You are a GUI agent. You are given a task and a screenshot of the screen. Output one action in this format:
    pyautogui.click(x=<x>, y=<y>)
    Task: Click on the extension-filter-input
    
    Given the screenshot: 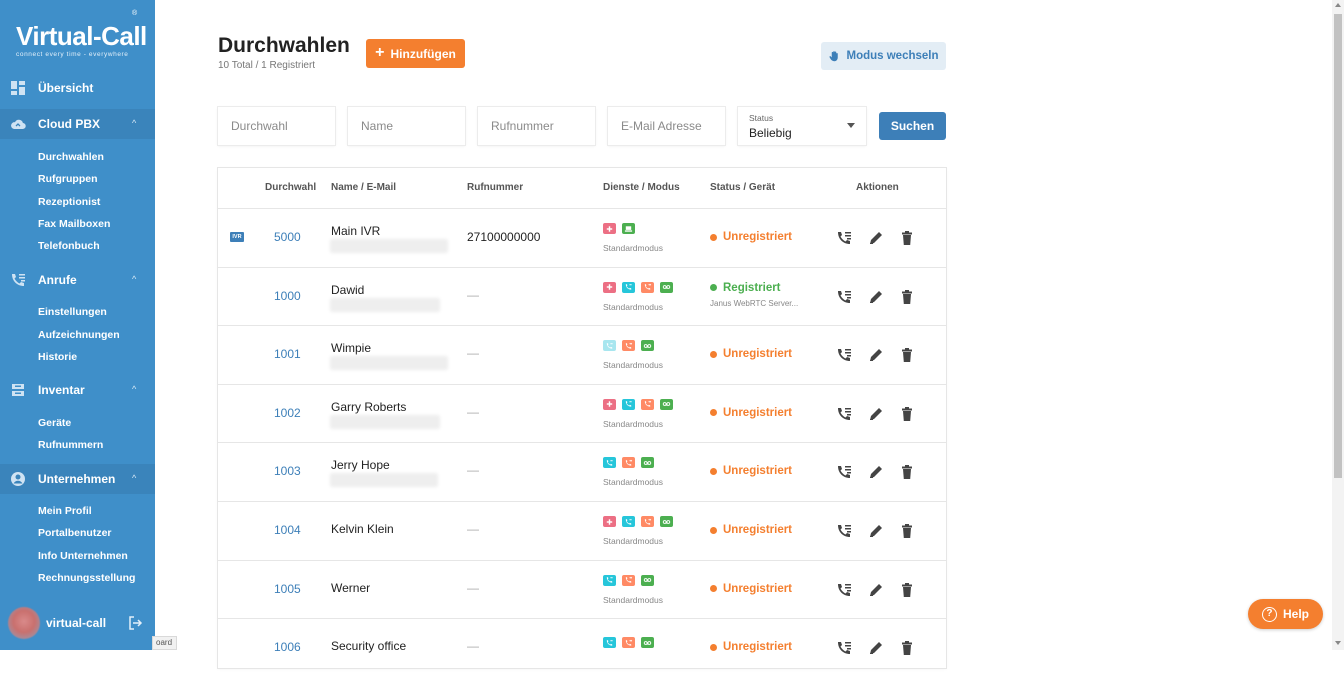 What is the action you would take?
    pyautogui.click(x=282, y=126)
    